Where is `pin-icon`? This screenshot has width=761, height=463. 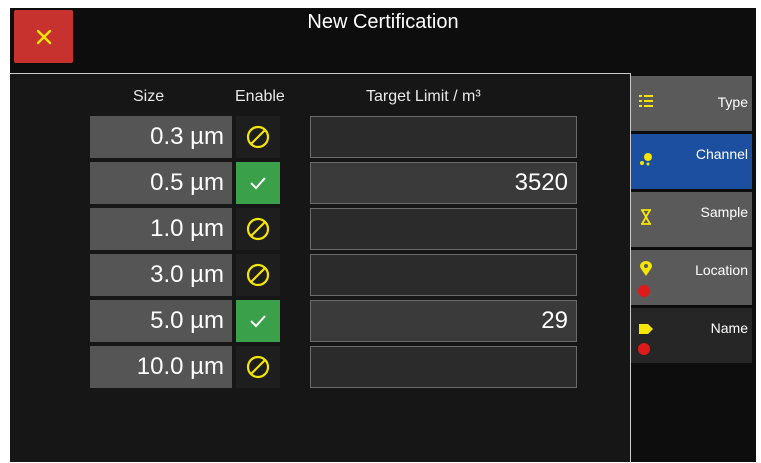
pin-icon is located at coordinates (646, 268).